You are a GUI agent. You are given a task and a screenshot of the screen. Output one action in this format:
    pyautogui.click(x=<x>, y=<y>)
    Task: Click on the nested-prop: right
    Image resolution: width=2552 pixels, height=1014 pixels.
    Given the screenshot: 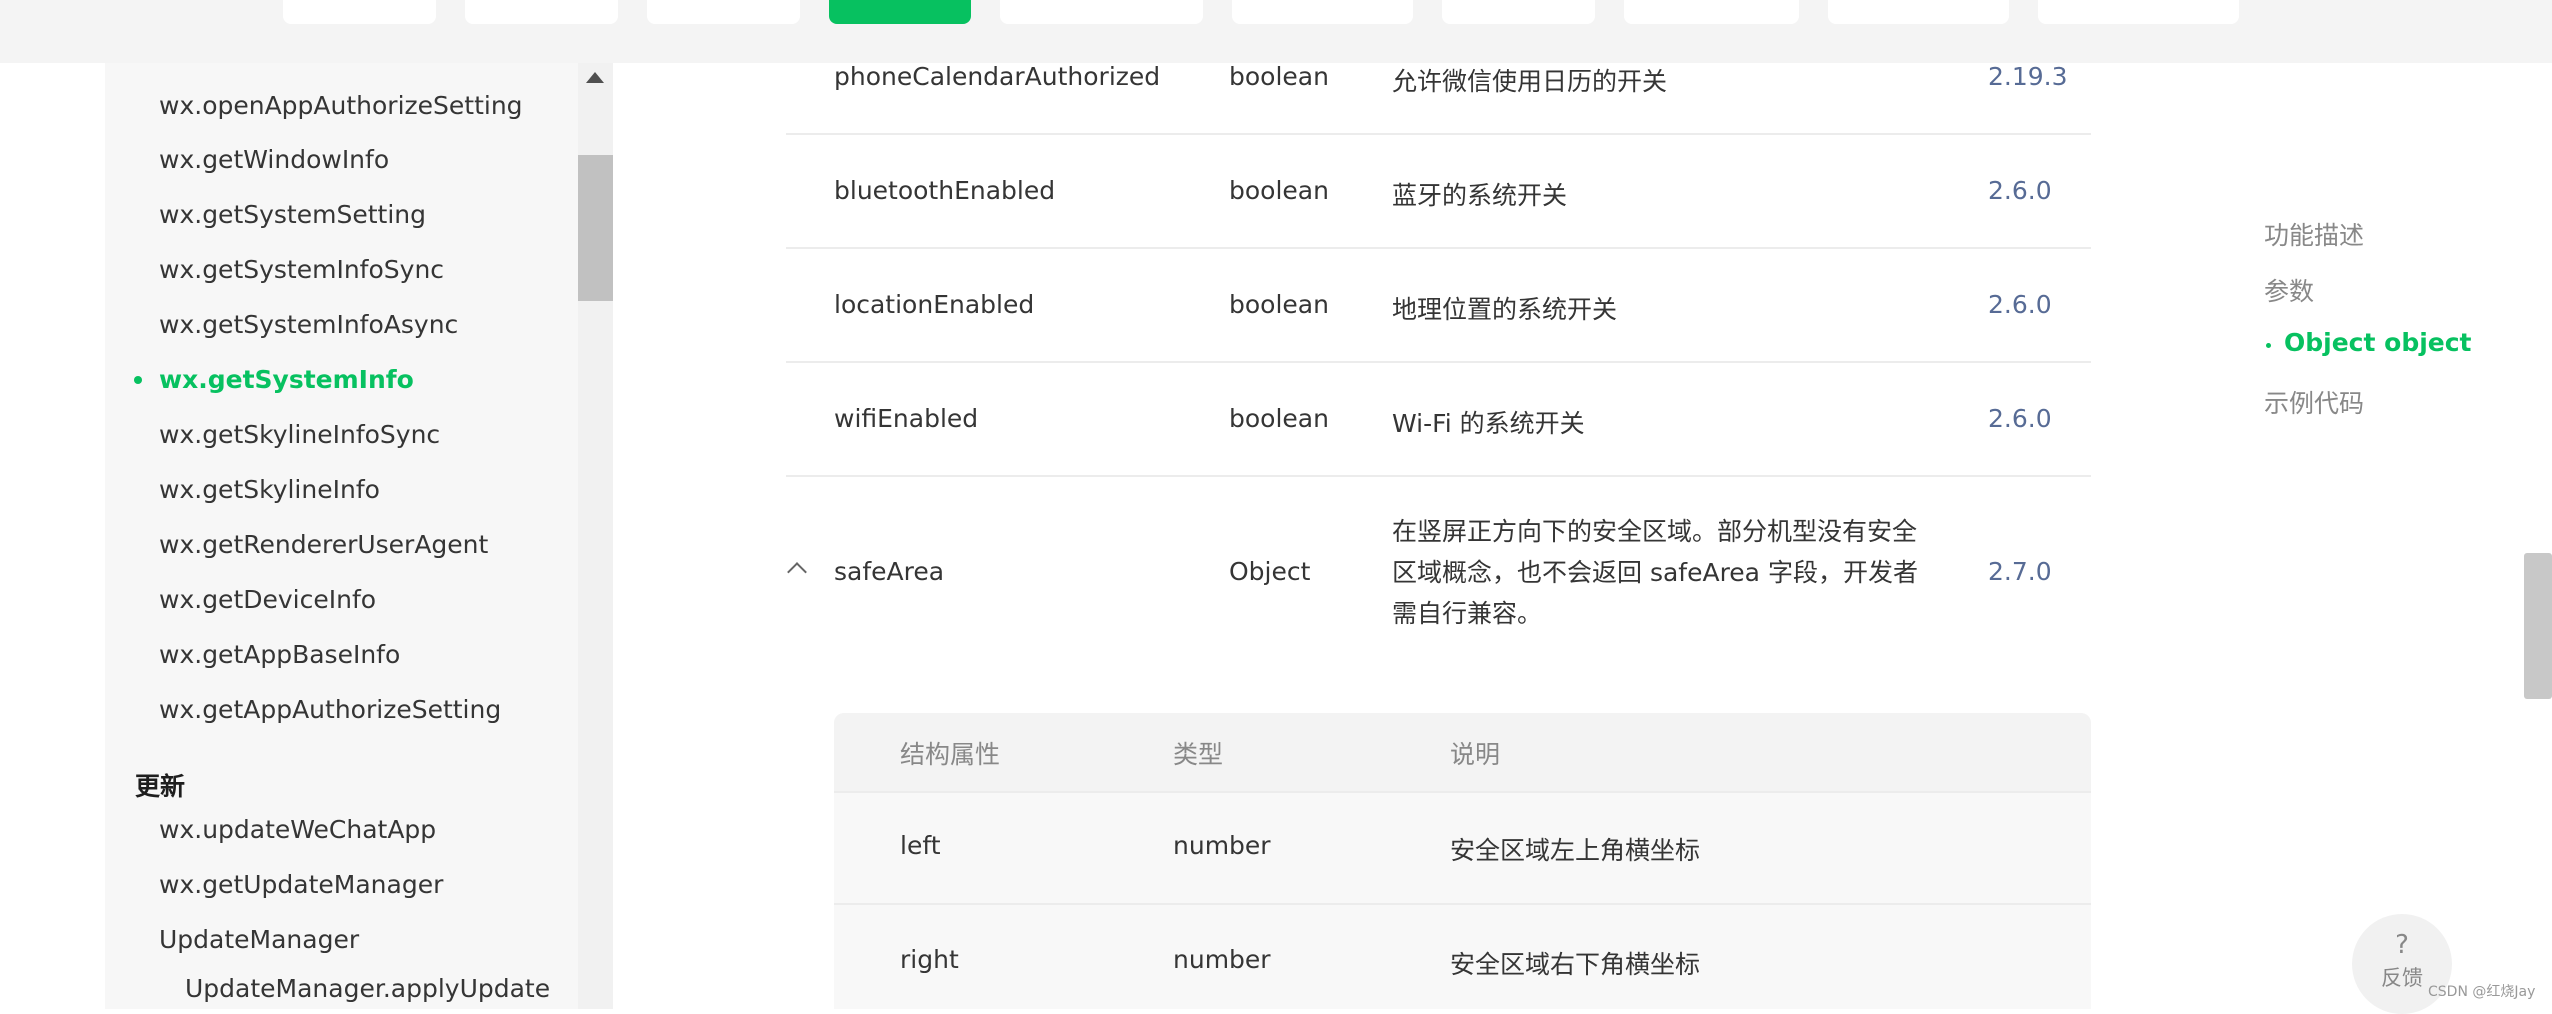 What is the action you would take?
    pyautogui.click(x=929, y=959)
    